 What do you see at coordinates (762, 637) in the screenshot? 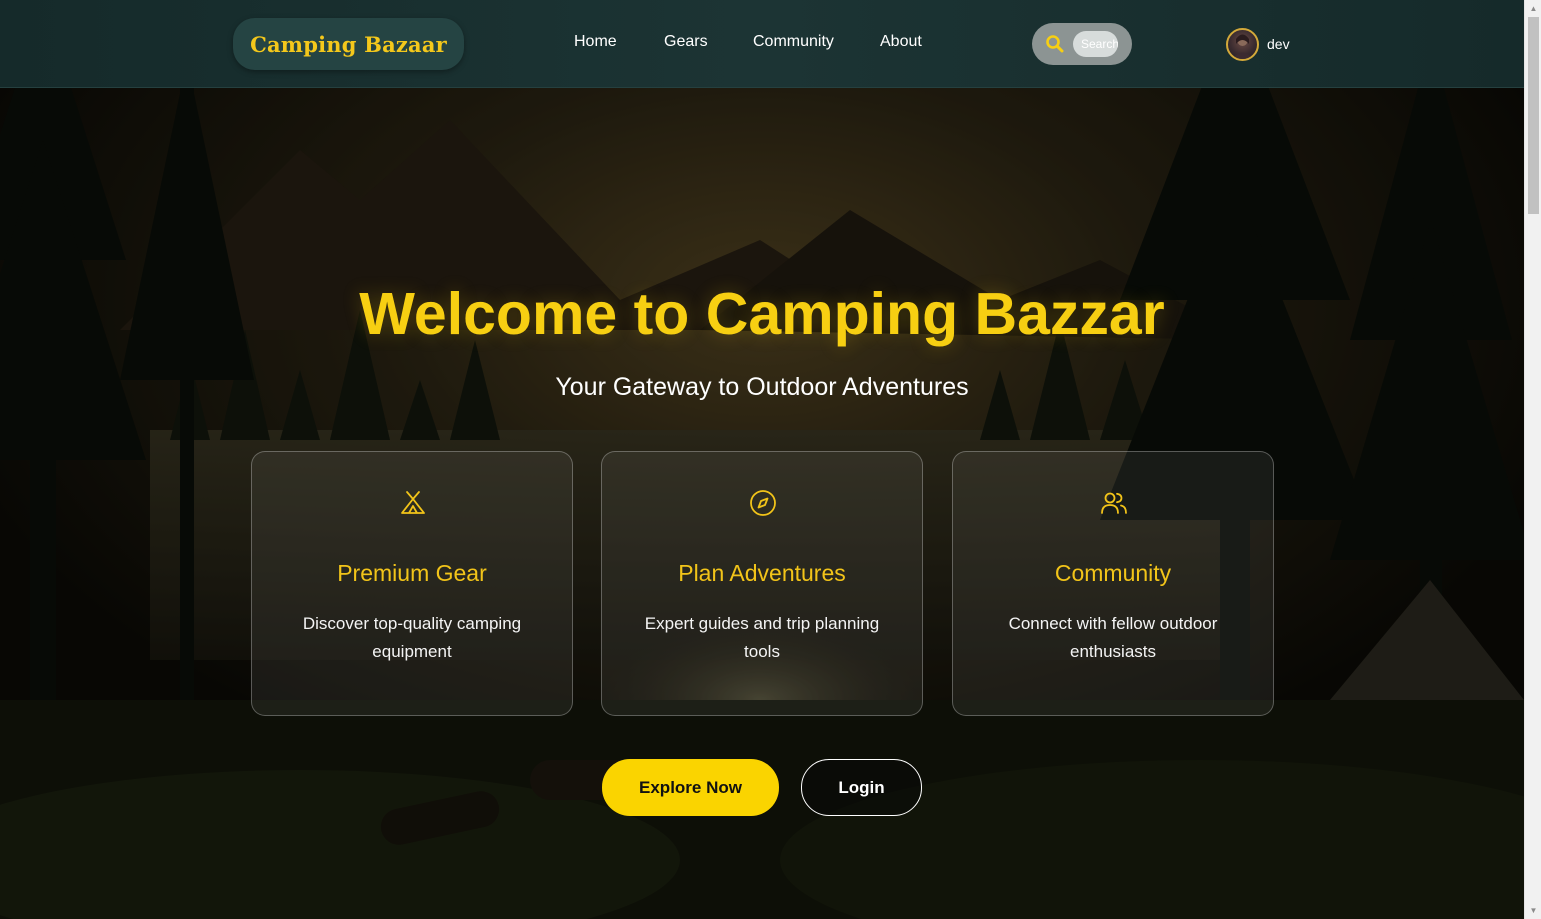
I see `feature-description: Expert guides and trip planning tools` at bounding box center [762, 637].